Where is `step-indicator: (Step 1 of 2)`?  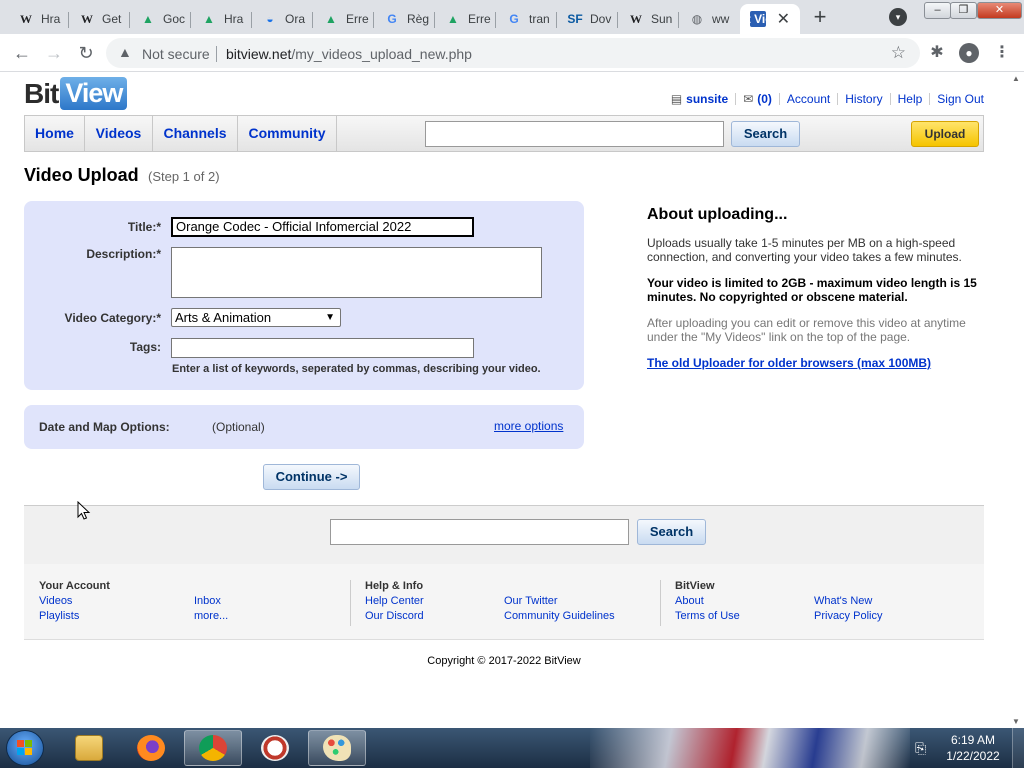
step-indicator: (Step 1 of 2) is located at coordinates (184, 176).